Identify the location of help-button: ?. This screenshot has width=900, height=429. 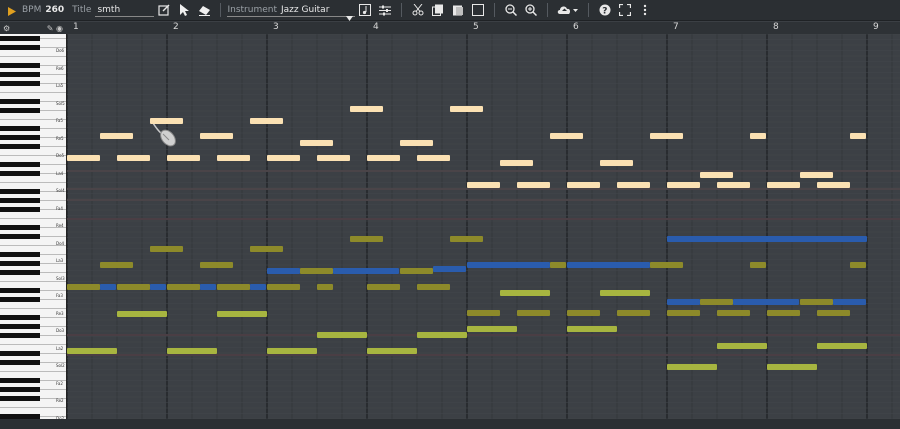
(605, 10).